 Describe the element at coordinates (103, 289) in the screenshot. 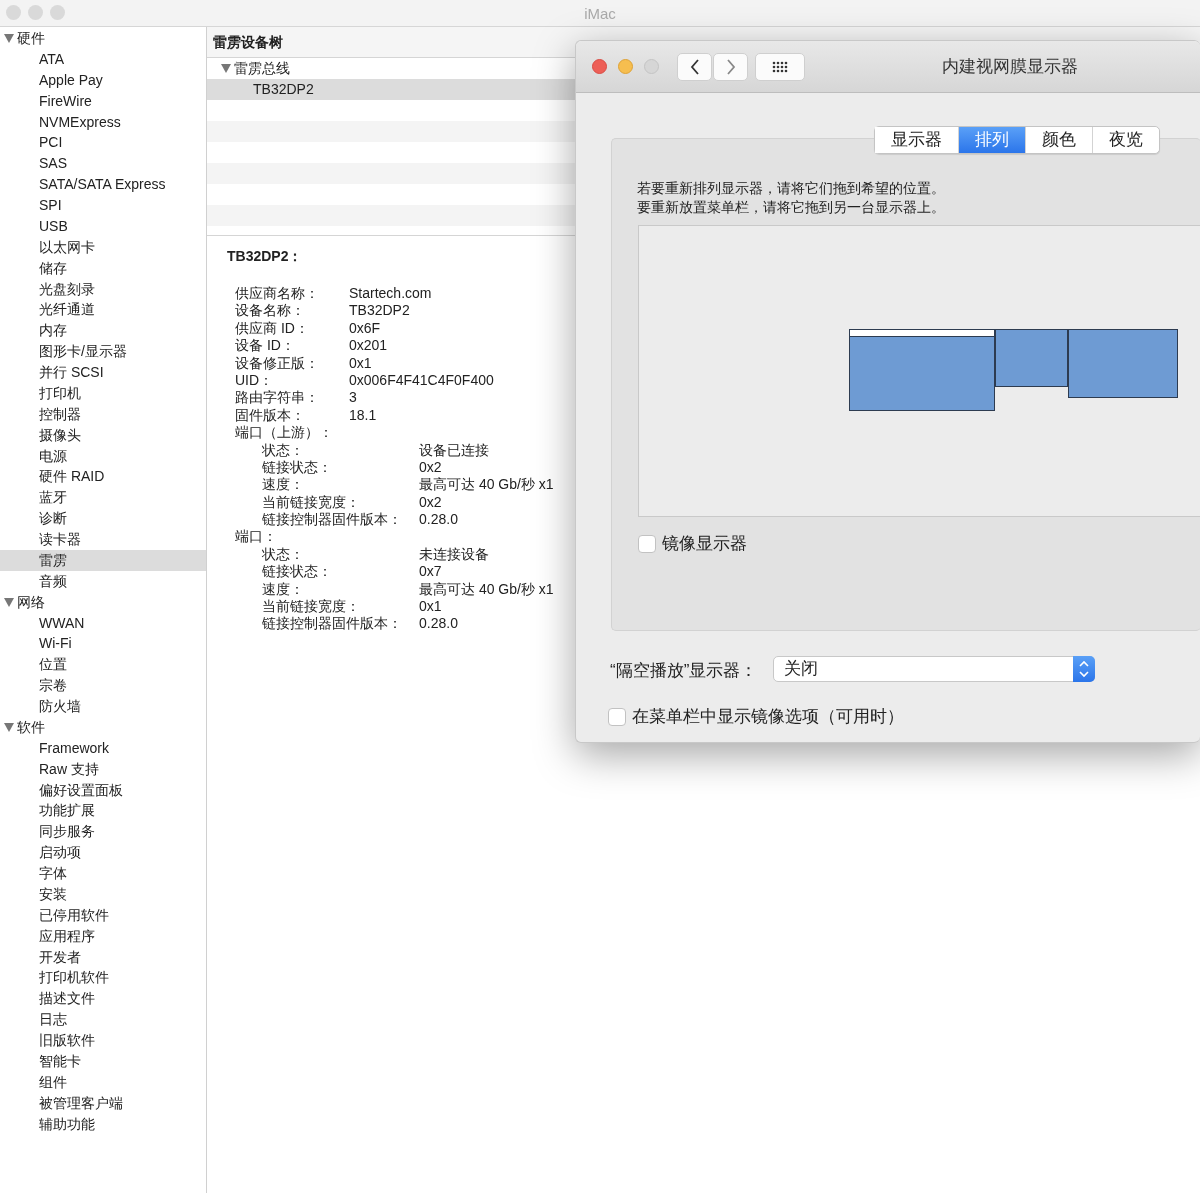

I see `sidebar-item: 光盘刻录` at that location.